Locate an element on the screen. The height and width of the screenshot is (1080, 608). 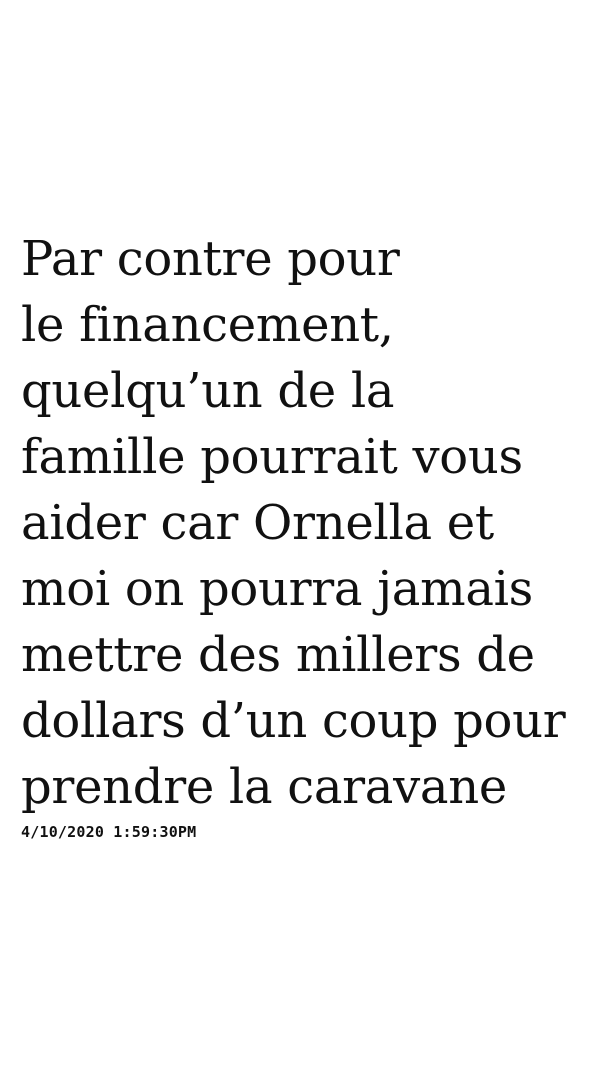
message-line: dollars d’un coup pour is located at coordinates (293, 721).